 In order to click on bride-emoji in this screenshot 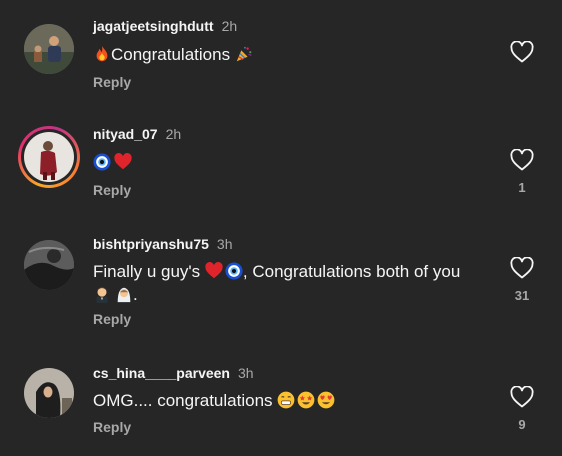, I will do `click(124, 295)`.